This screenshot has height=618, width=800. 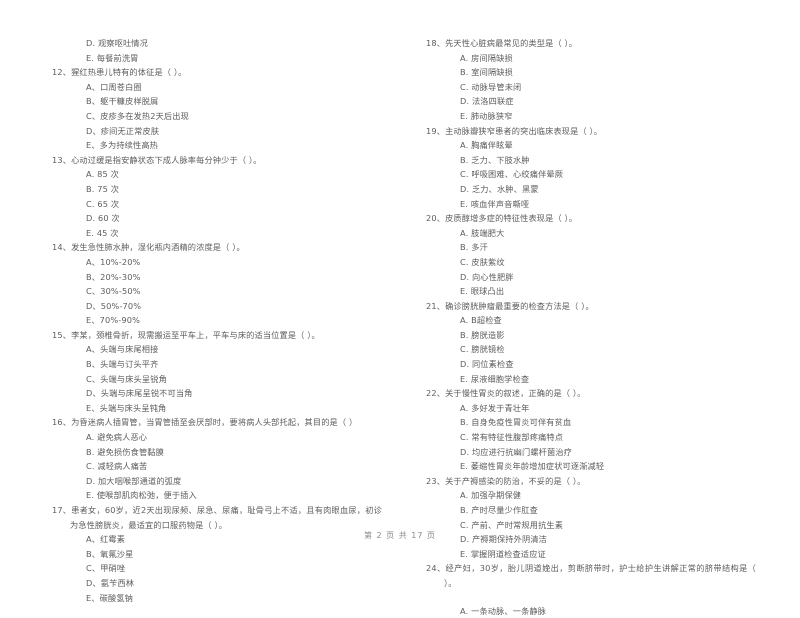 I want to click on option-item: B. 自身免疫性胃炎可伴有贫血, so click(x=516, y=422).